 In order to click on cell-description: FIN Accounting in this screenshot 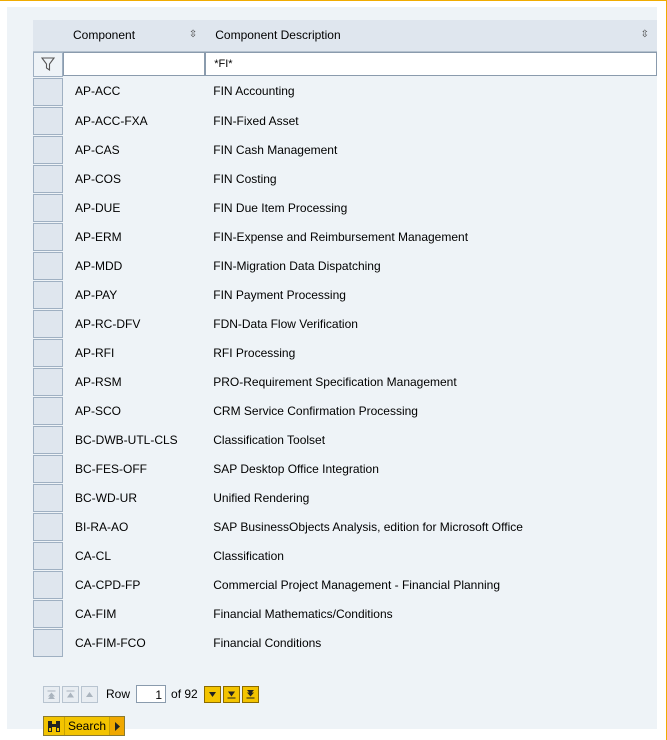, I will do `click(431, 92)`.